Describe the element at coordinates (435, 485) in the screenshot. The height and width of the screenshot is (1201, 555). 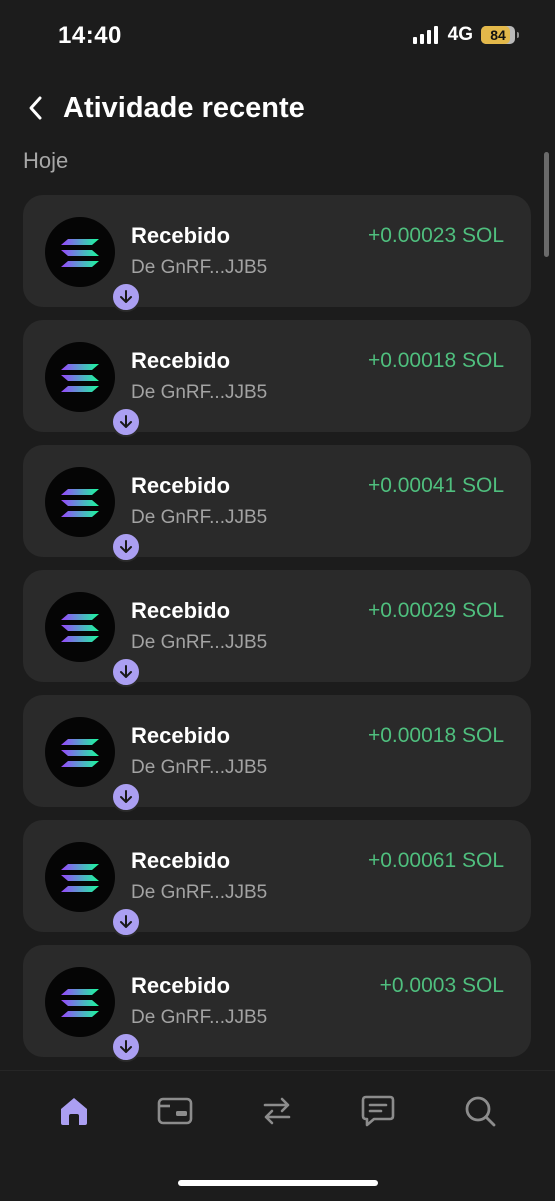
I see `activity-amount: +0.00041 SOL` at that location.